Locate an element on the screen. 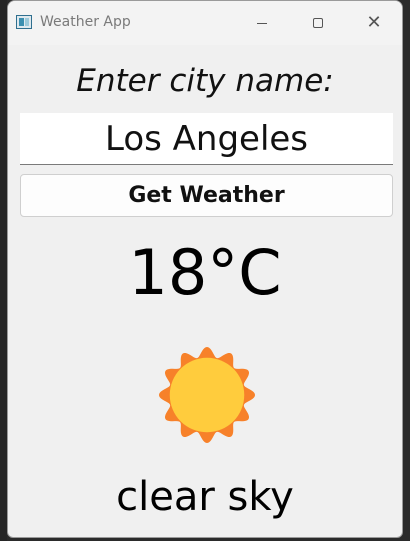  app-icon is located at coordinates (24, 22).